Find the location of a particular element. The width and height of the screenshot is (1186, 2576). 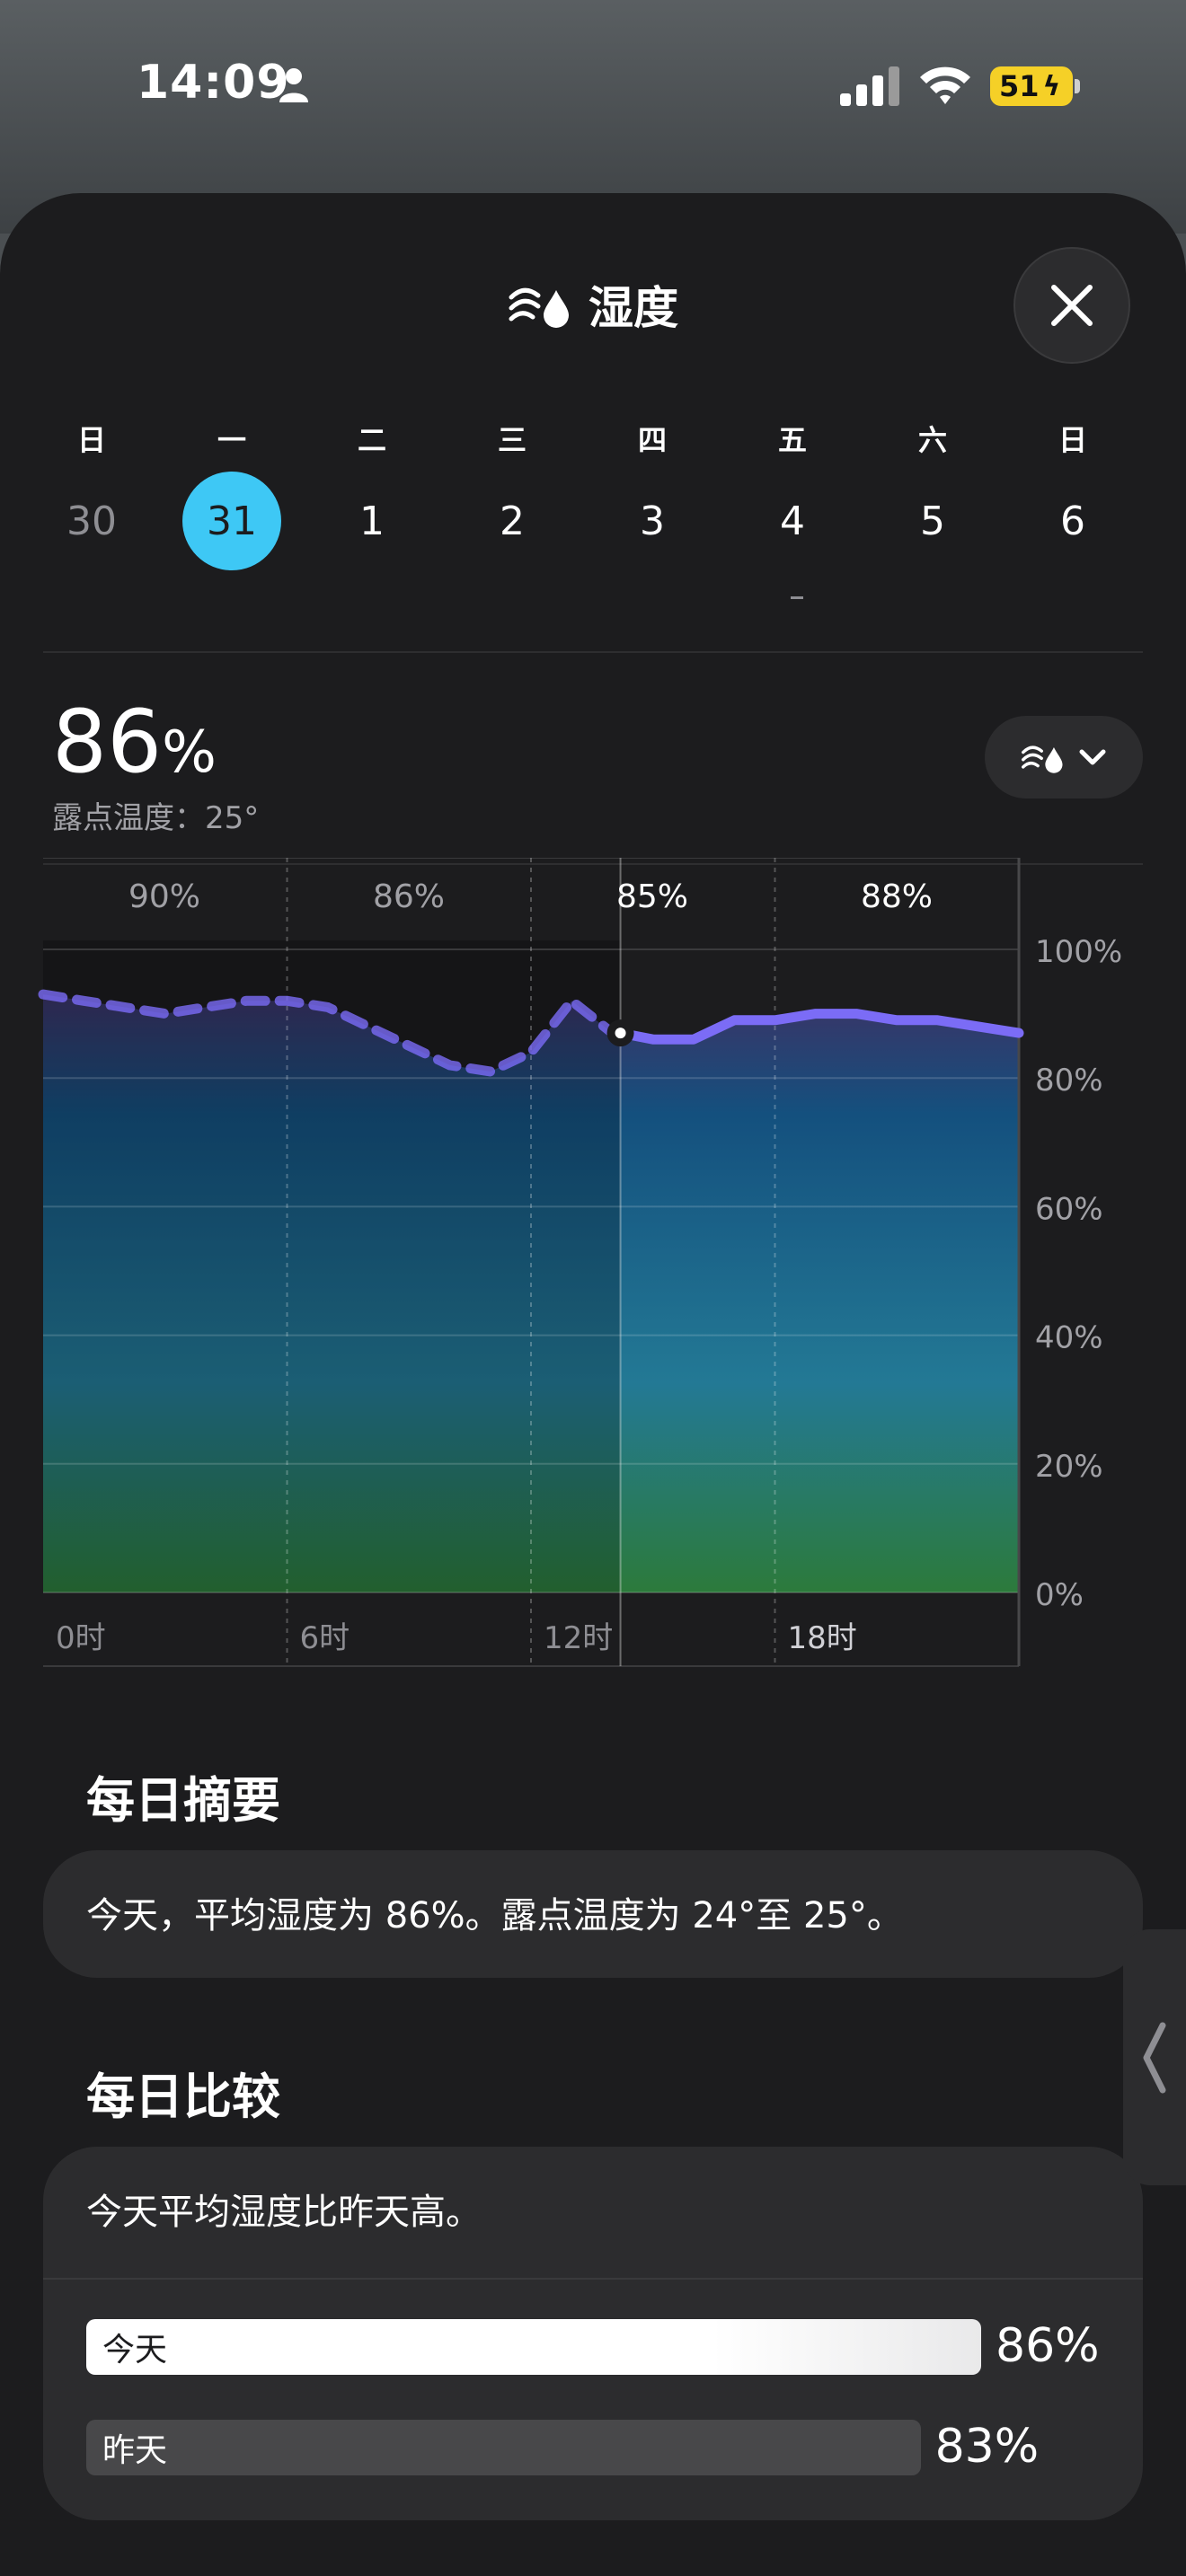

period-average-label: 86% is located at coordinates (409, 896).